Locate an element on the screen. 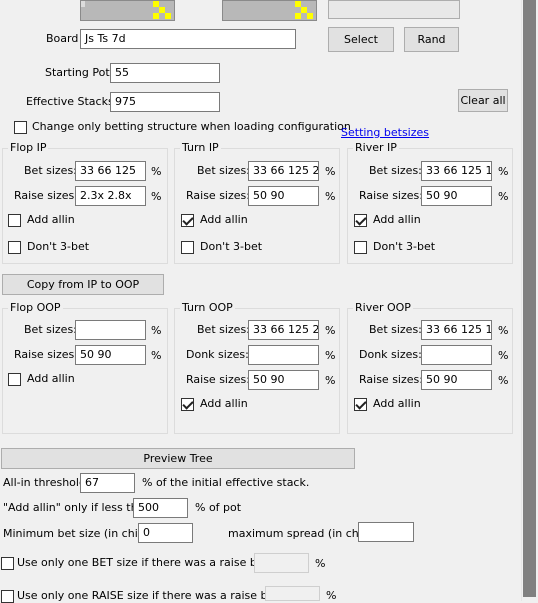 The image size is (538, 603). setting-betsizes-link: Setting betsizes is located at coordinates (385, 132).